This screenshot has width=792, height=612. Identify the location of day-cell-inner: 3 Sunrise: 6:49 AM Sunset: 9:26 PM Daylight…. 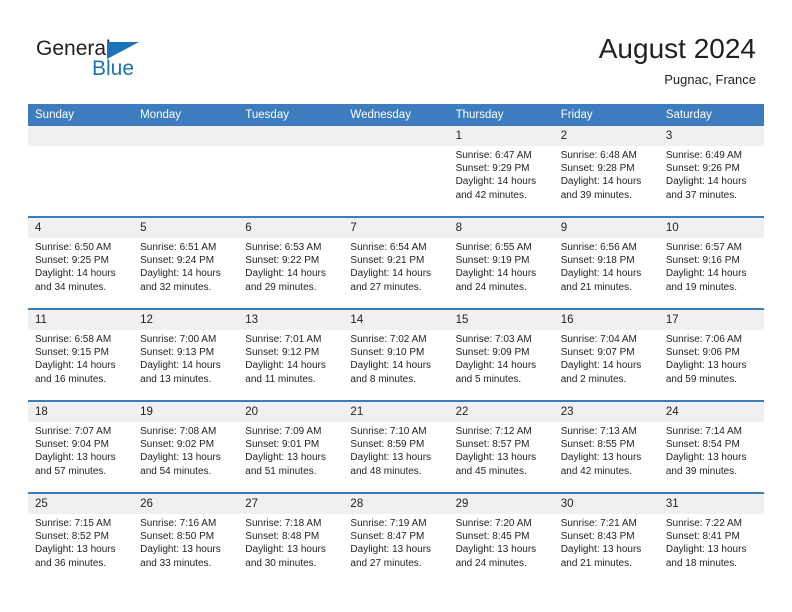
(711, 171).